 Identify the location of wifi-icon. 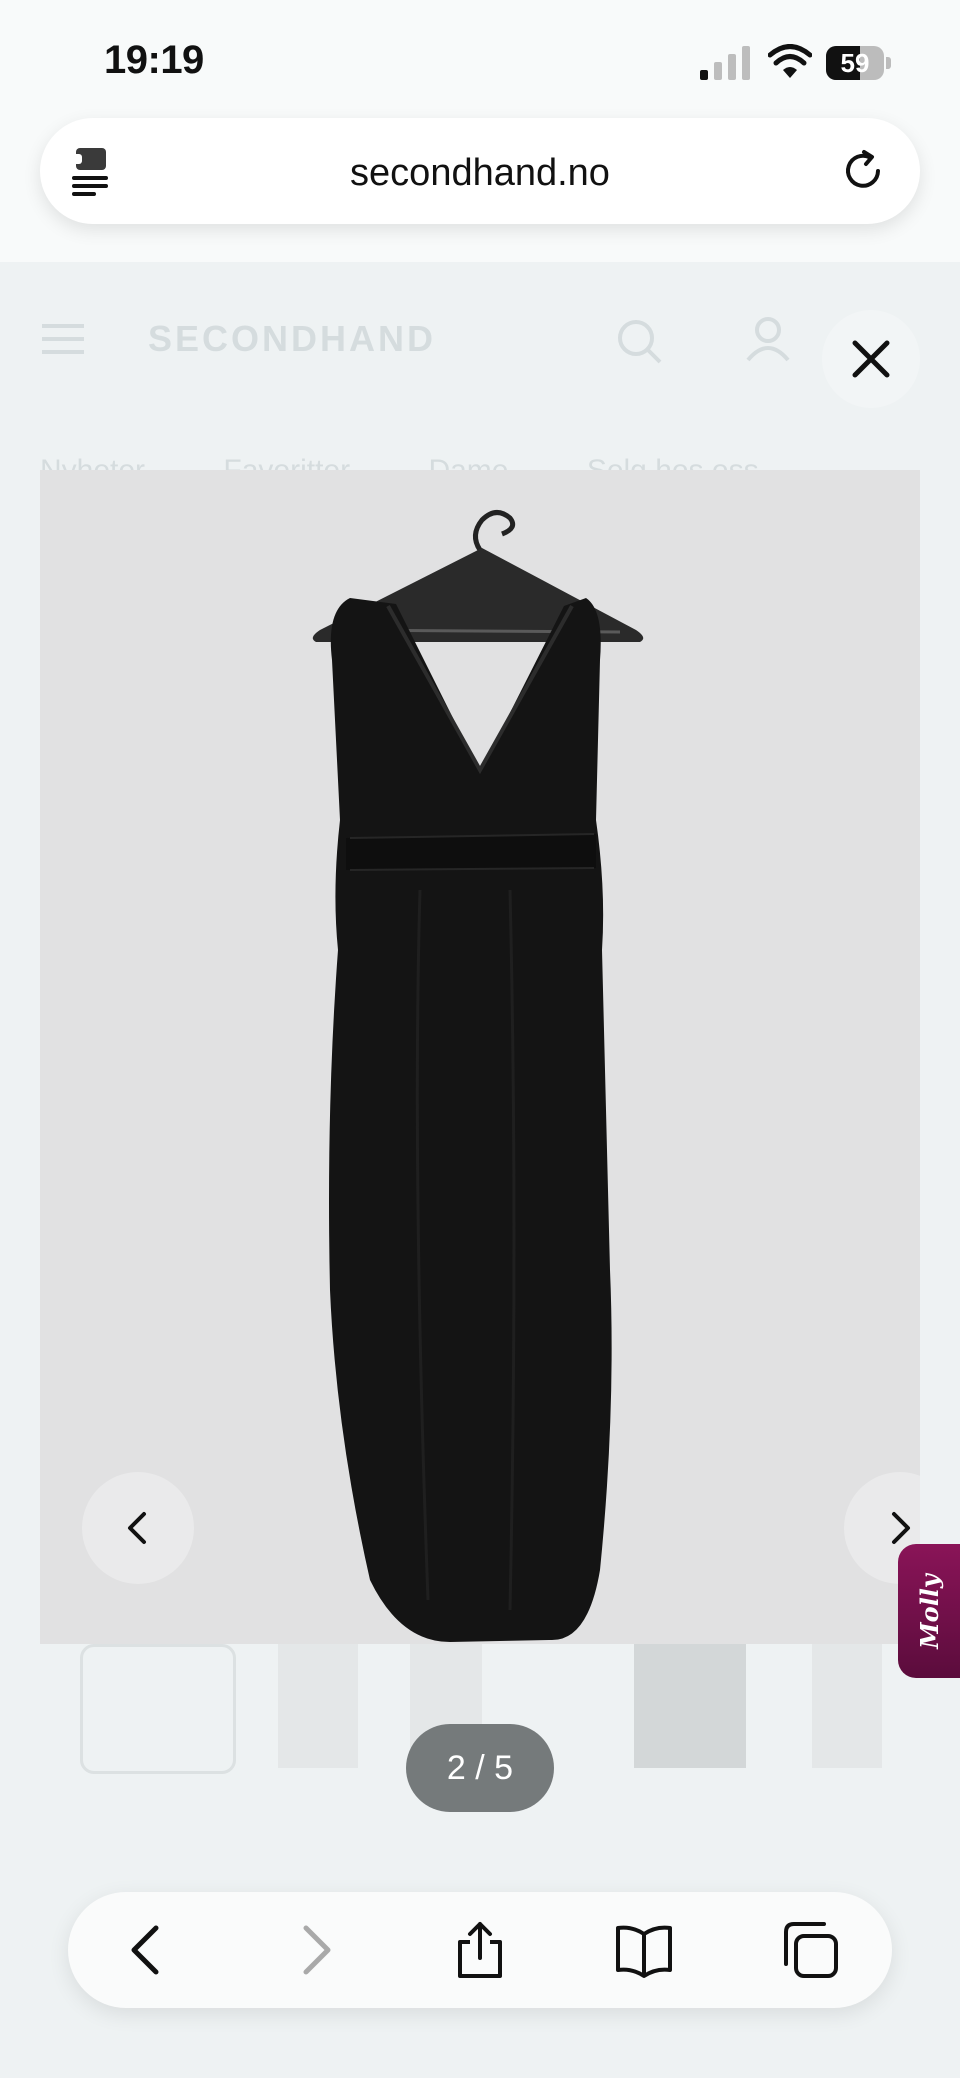
(790, 61).